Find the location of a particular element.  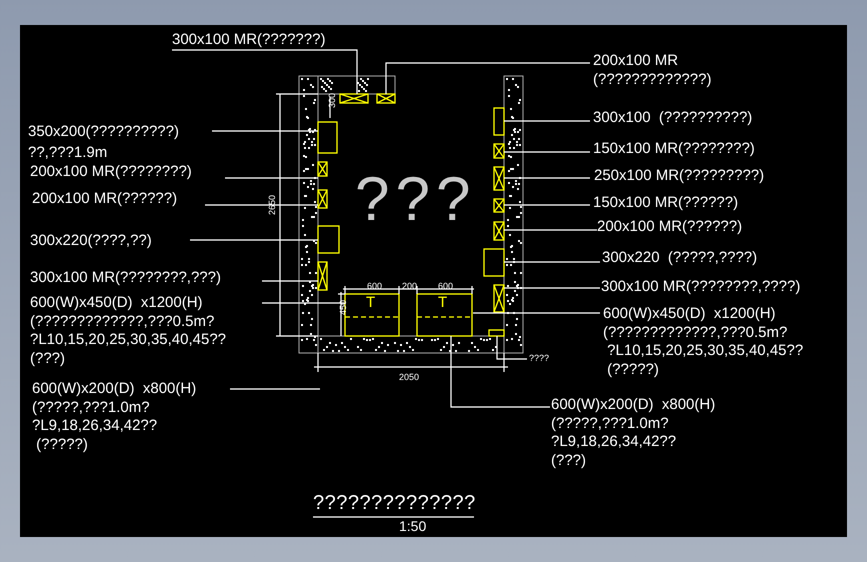

room-label: ??? is located at coordinates (415, 200).